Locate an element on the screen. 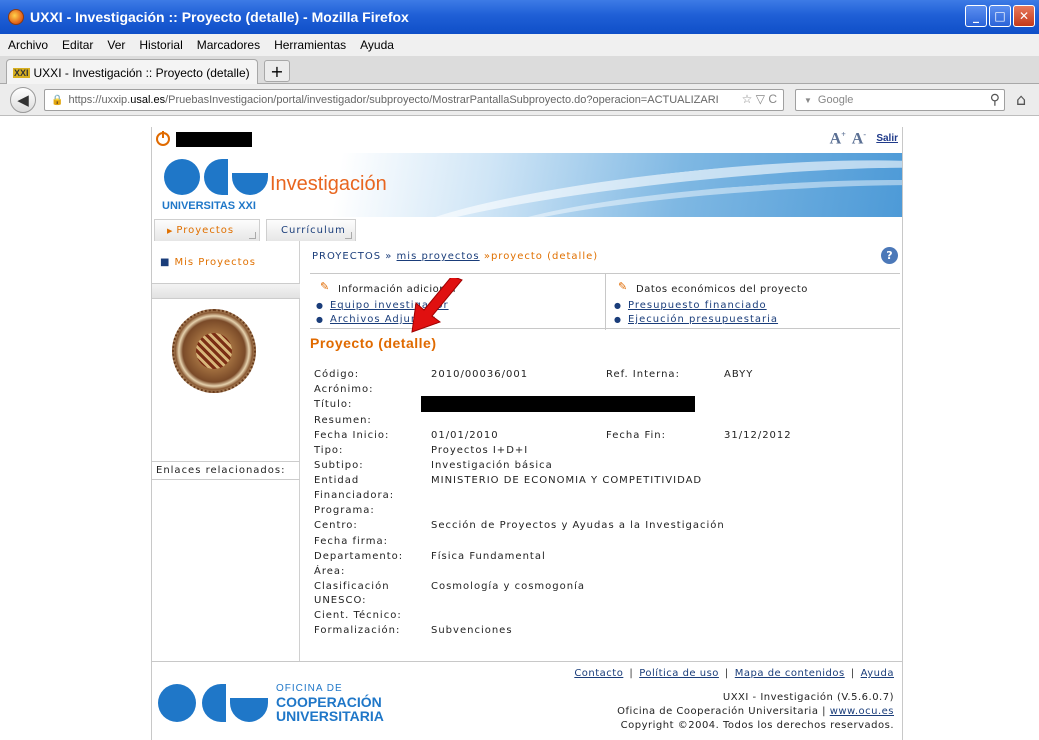 Image resolution: width=1039 pixels, height=740 pixels. sidebar-item-label: Mis Proyectos is located at coordinates (215, 262).